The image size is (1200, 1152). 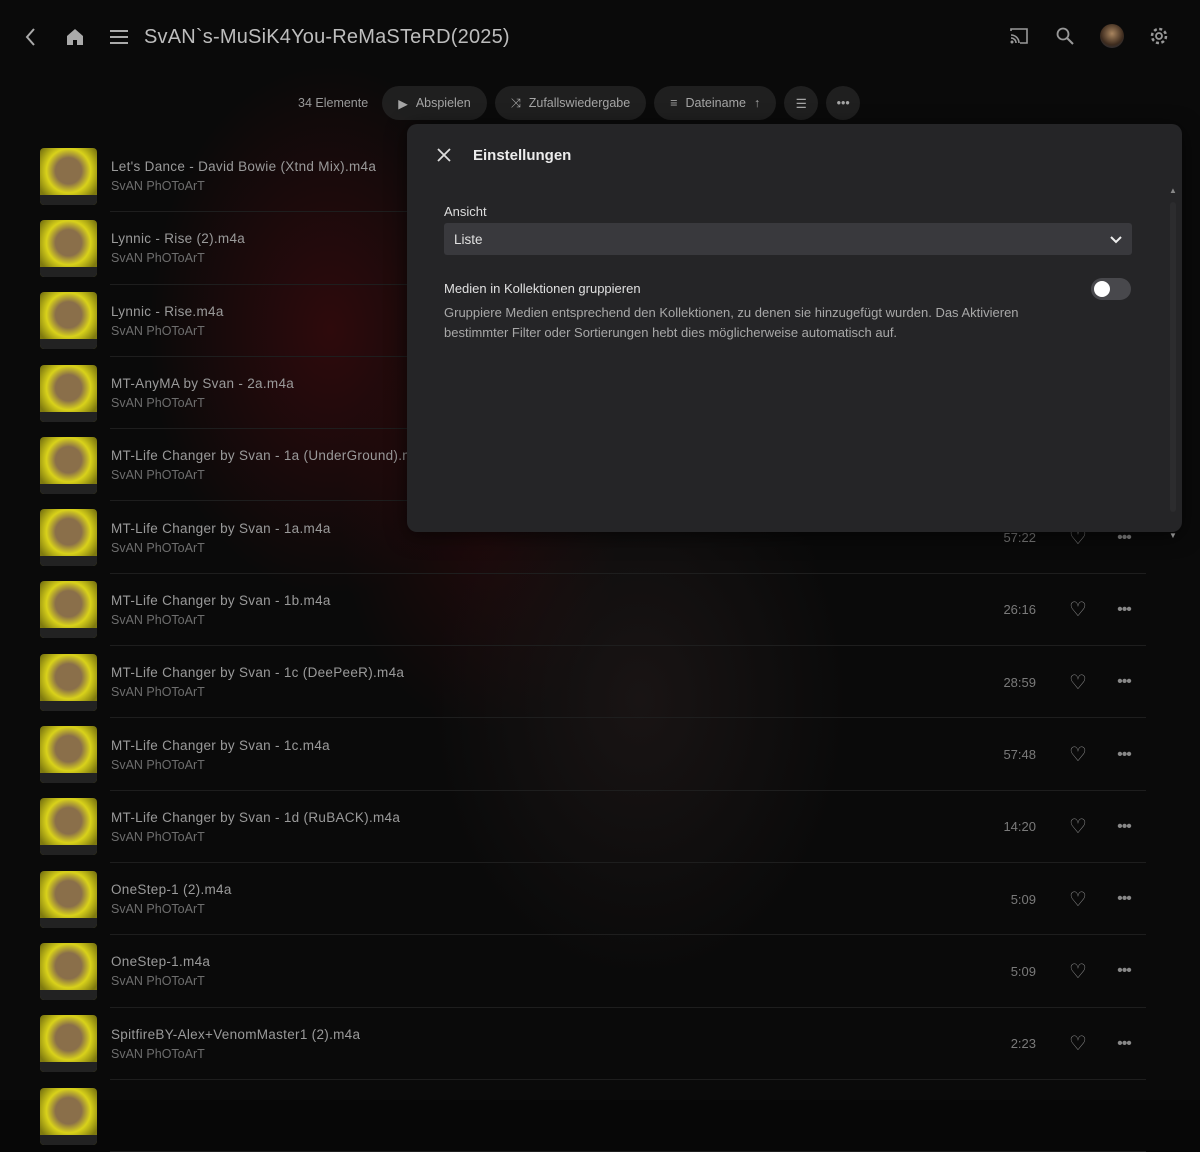 I want to click on close-icon, so click(x=444, y=155).